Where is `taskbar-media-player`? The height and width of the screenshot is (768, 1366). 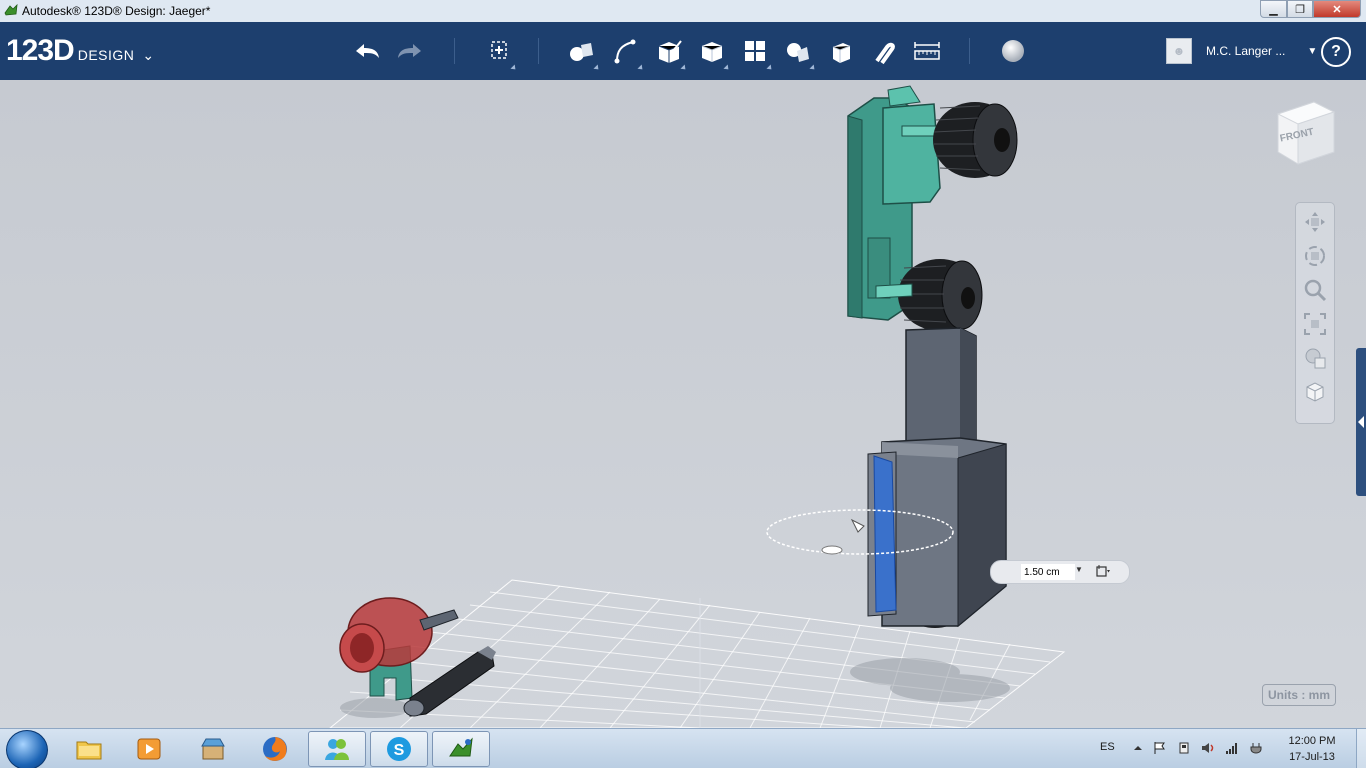
taskbar-media-player is located at coordinates (149, 749).